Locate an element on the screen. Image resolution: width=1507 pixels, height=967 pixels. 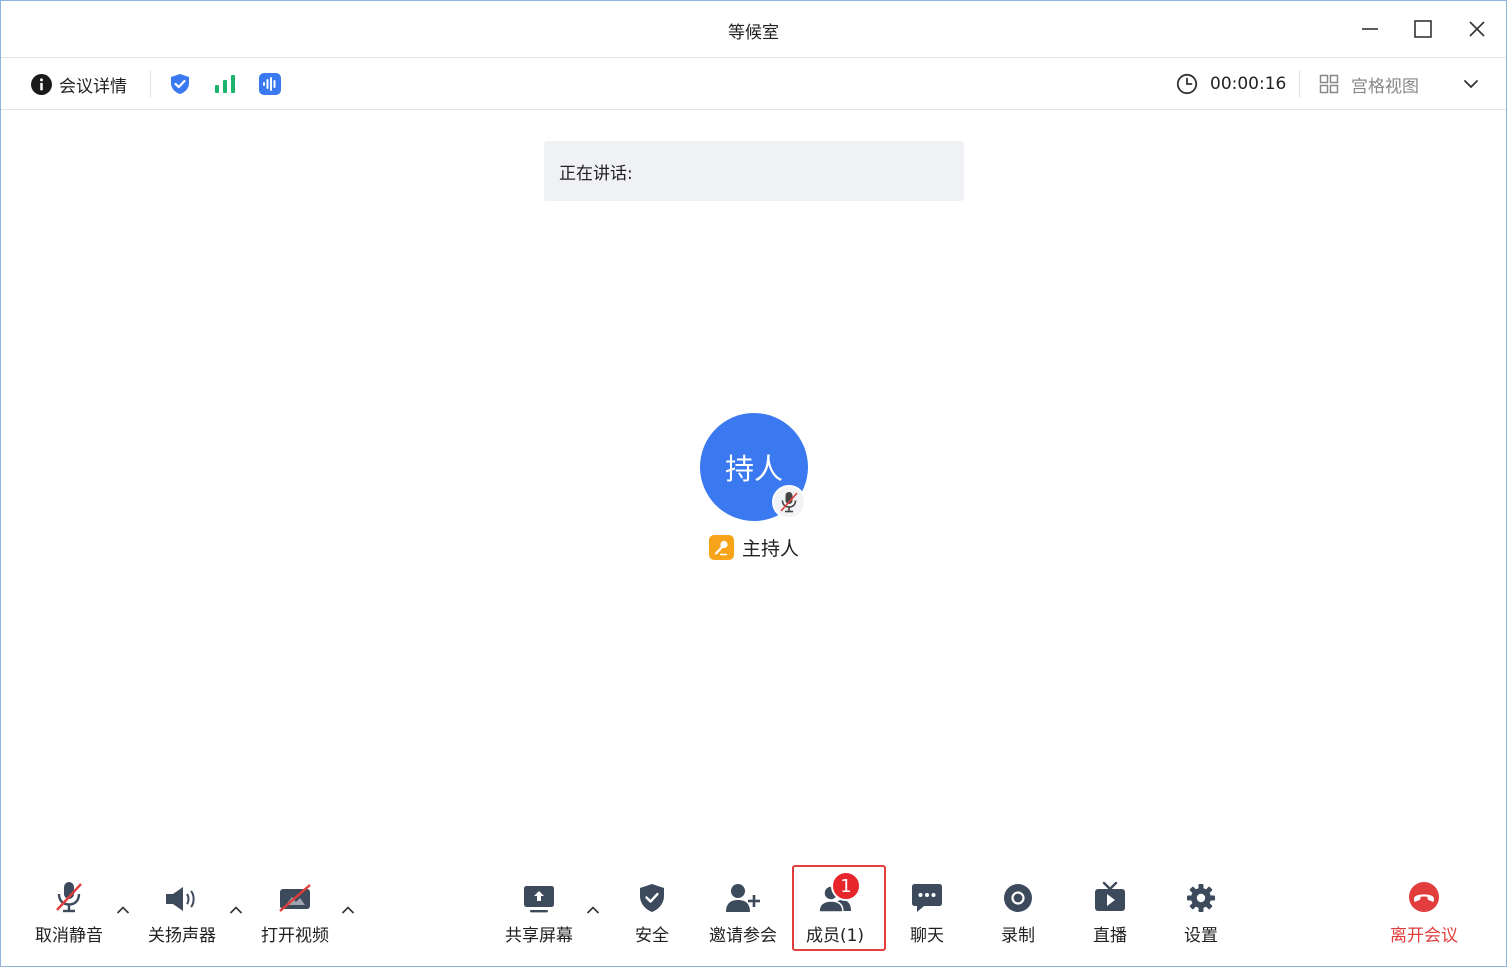
members-count-badge: 1 is located at coordinates (846, 886).